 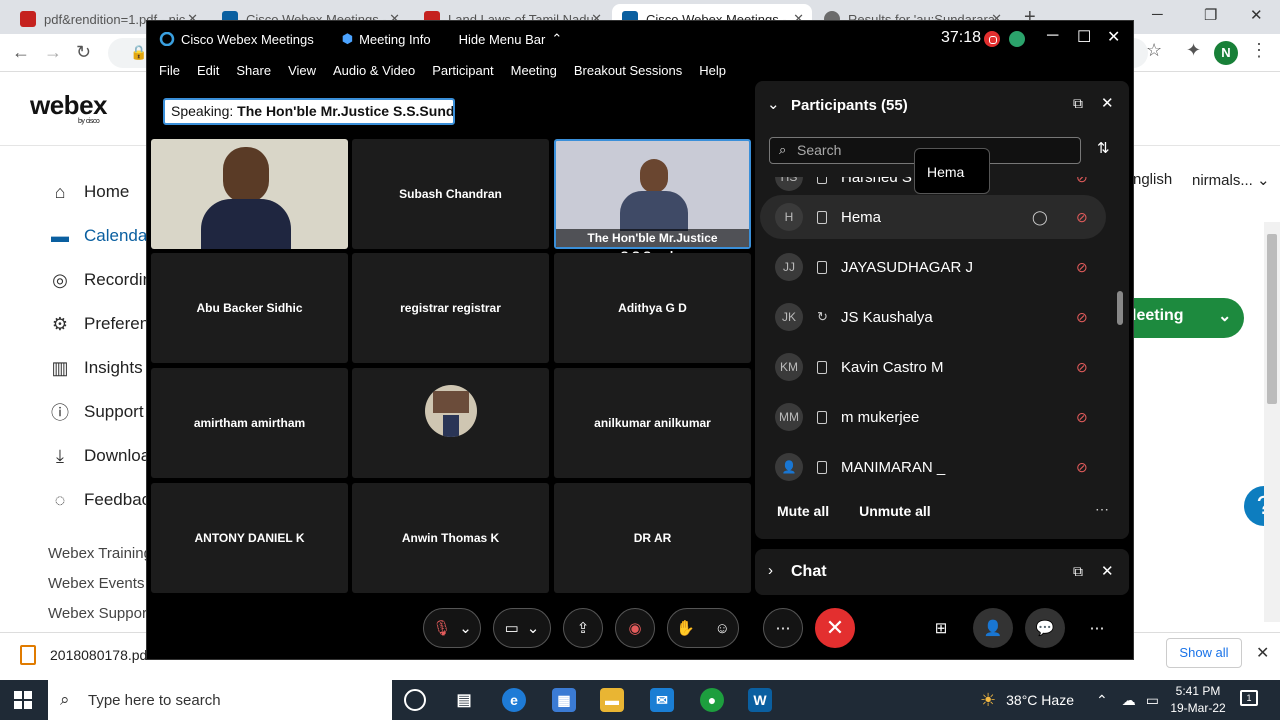 I want to click on participants-button: 👤, so click(x=993, y=628).